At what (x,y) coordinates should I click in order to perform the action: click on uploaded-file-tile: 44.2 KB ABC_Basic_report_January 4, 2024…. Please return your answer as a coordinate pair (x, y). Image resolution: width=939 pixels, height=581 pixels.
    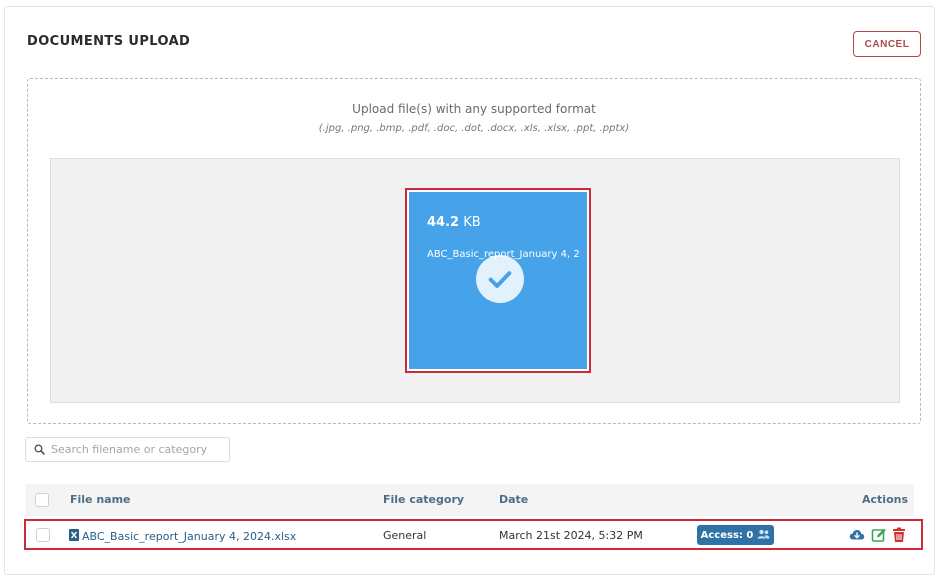
    Looking at the image, I should click on (498, 280).